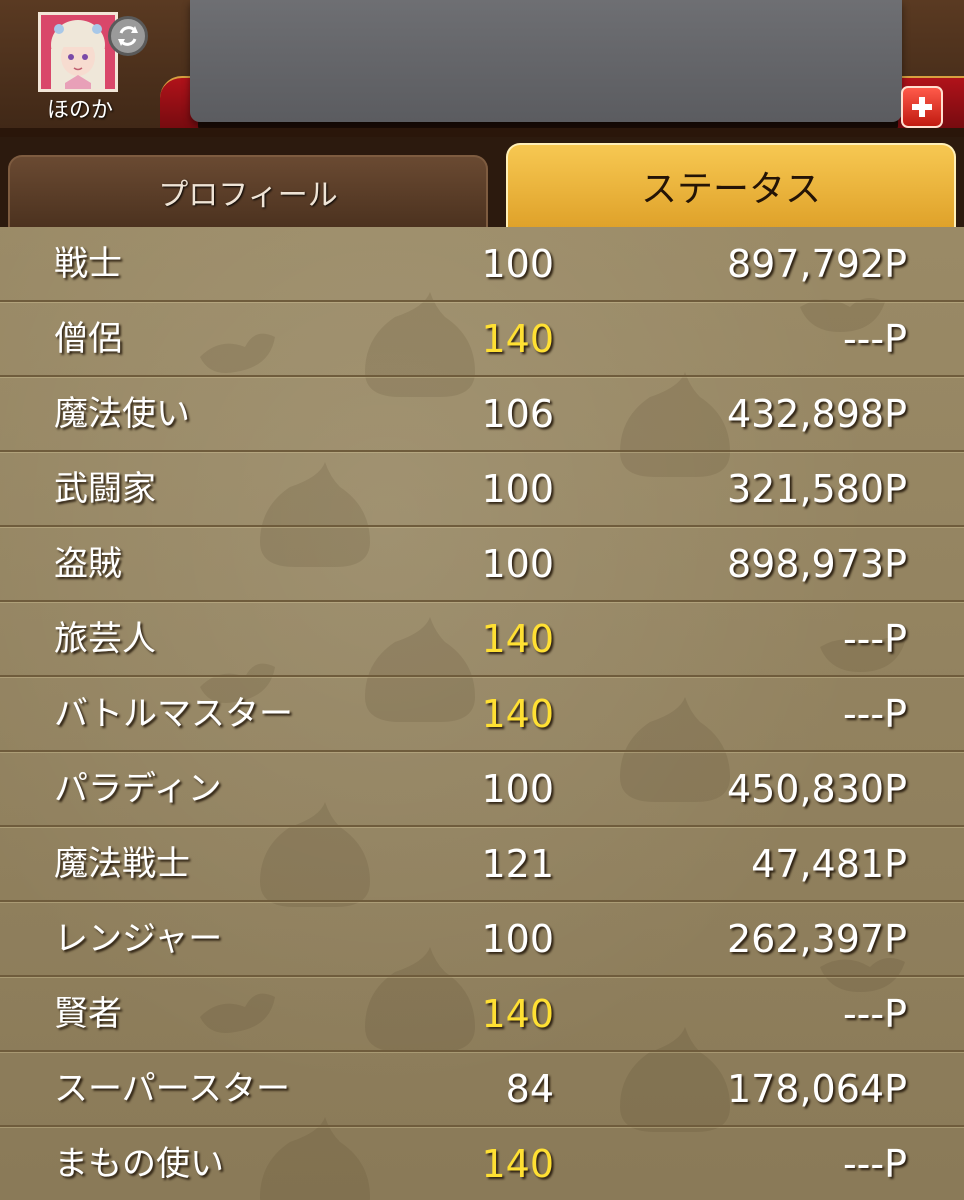 The image size is (964, 1200). I want to click on job-name: パラディン, so click(138, 789).